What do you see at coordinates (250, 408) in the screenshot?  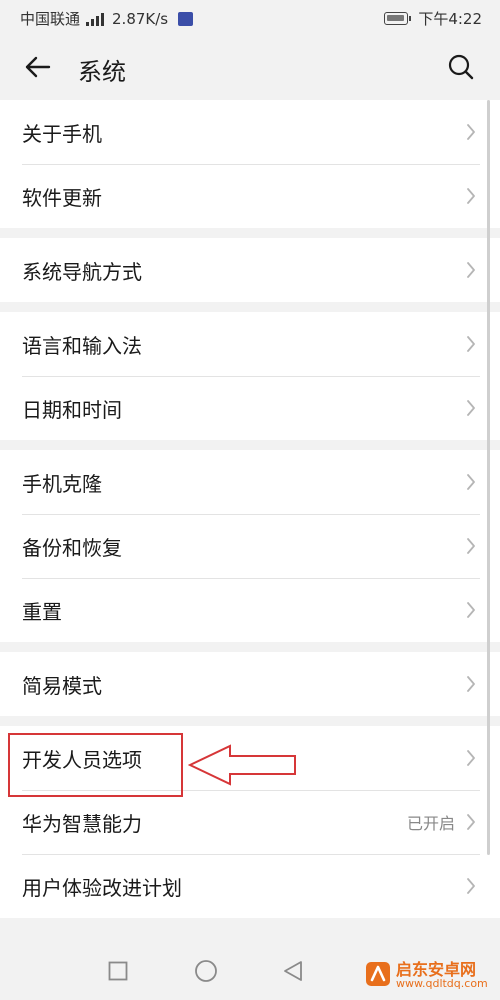 I see `settings-row: 日期和时间` at bounding box center [250, 408].